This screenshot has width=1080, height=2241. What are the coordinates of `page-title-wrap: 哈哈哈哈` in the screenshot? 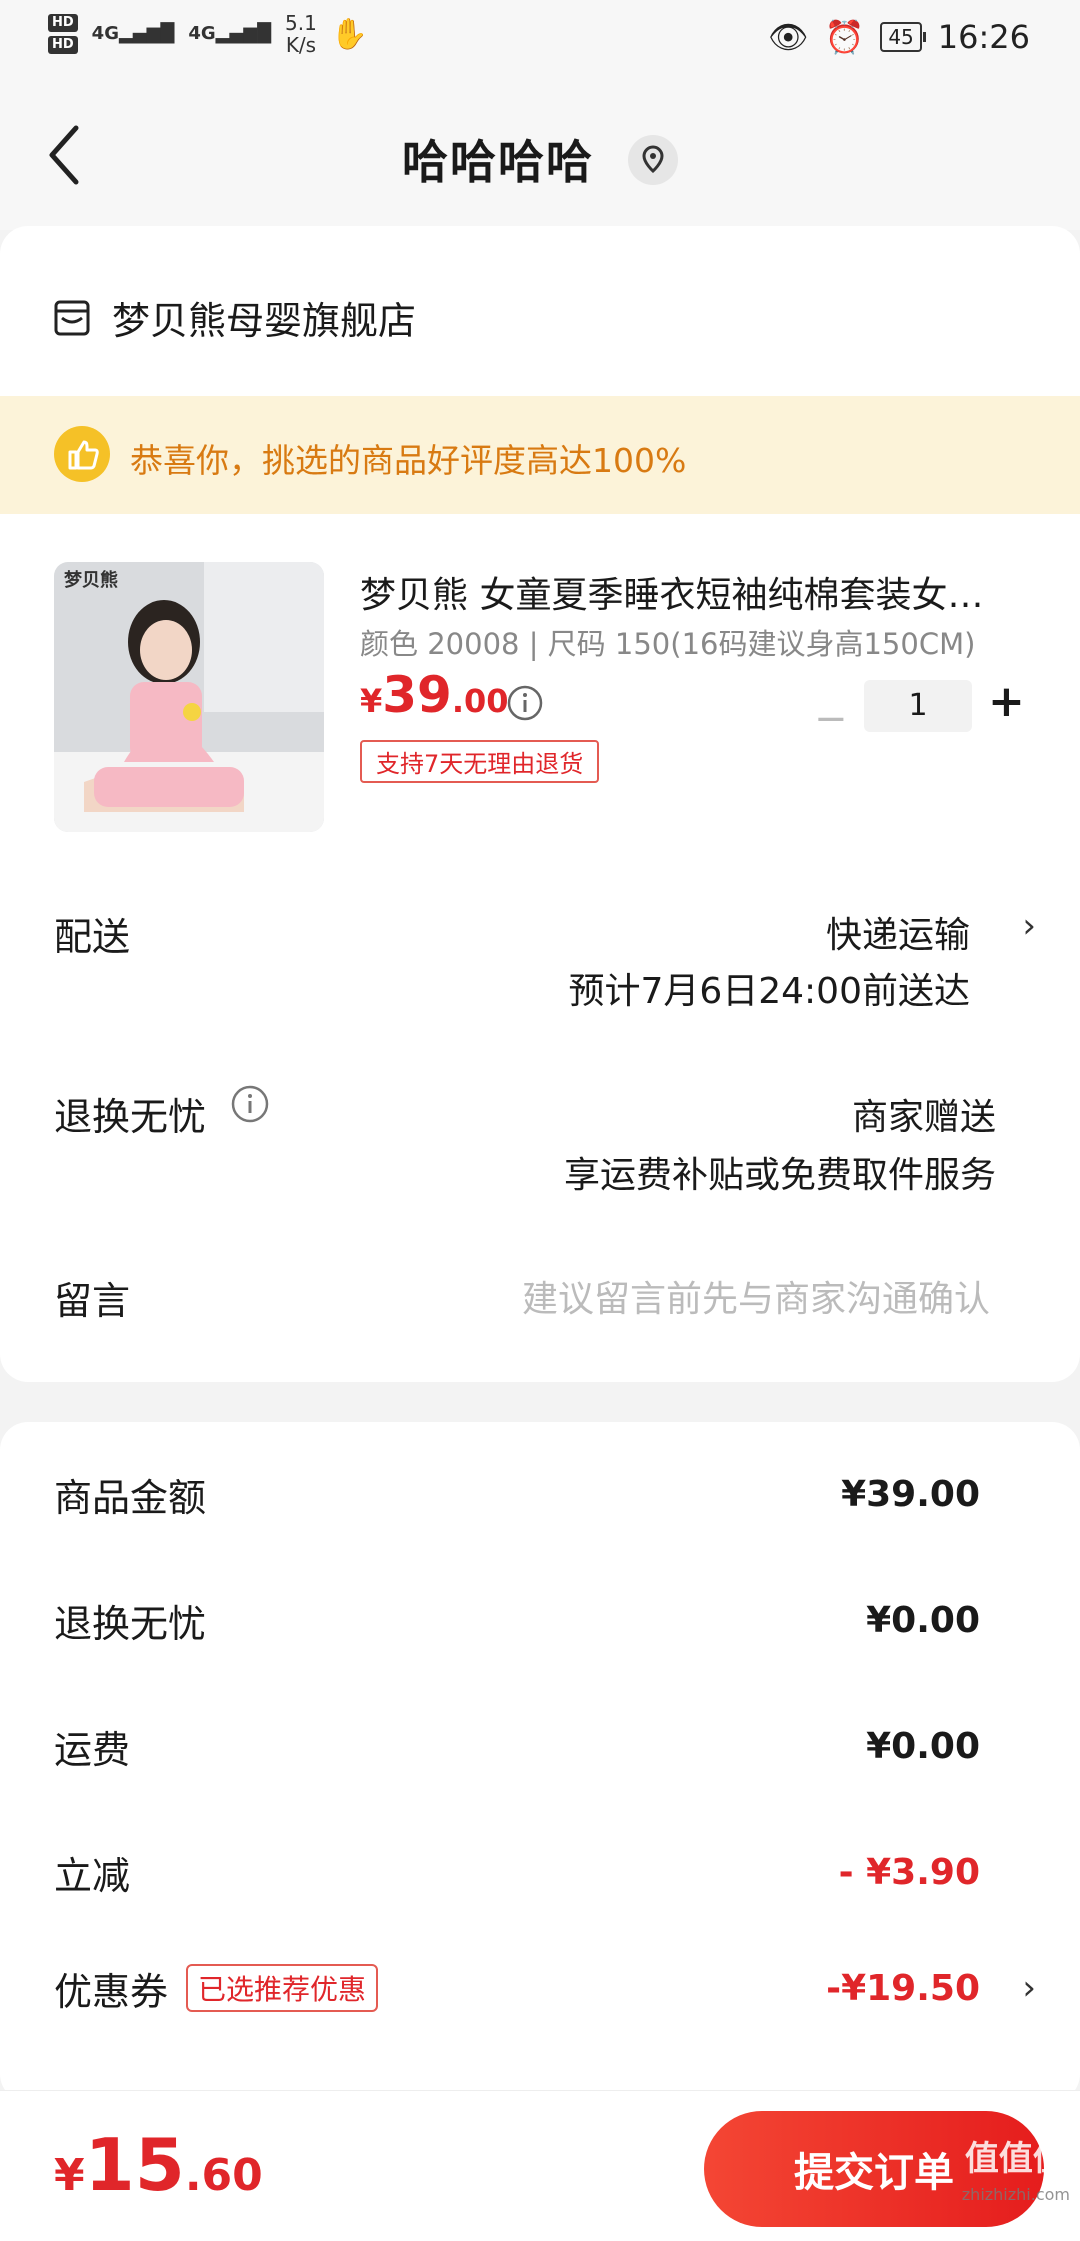 It's located at (540, 159).